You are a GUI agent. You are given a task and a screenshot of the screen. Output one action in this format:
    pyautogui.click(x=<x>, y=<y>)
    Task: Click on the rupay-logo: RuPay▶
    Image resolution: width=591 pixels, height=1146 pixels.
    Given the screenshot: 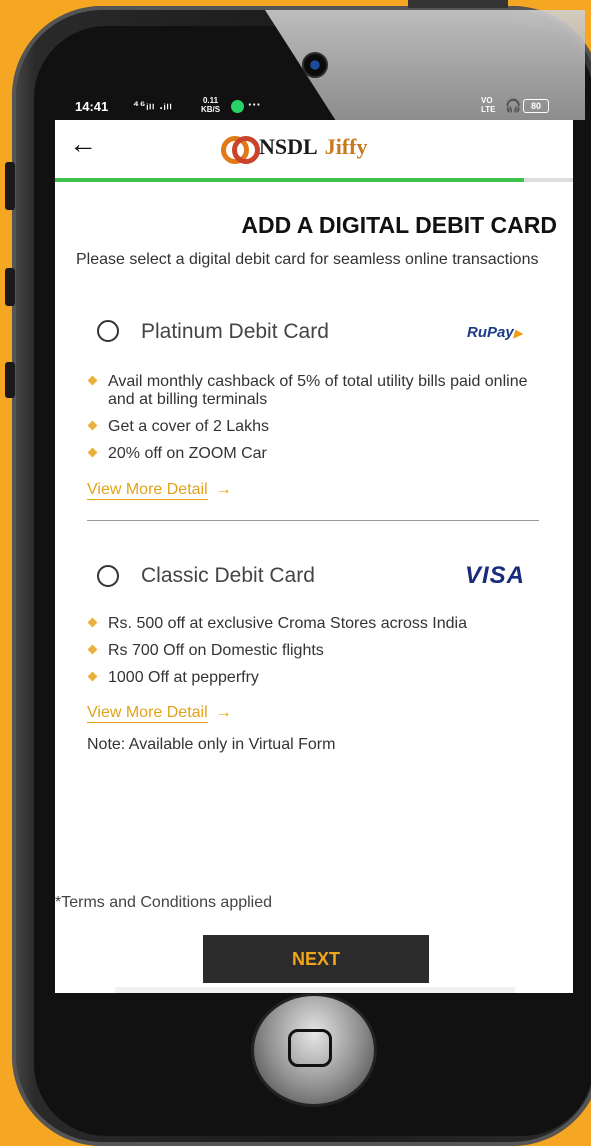 What is the action you would take?
    pyautogui.click(x=495, y=332)
    